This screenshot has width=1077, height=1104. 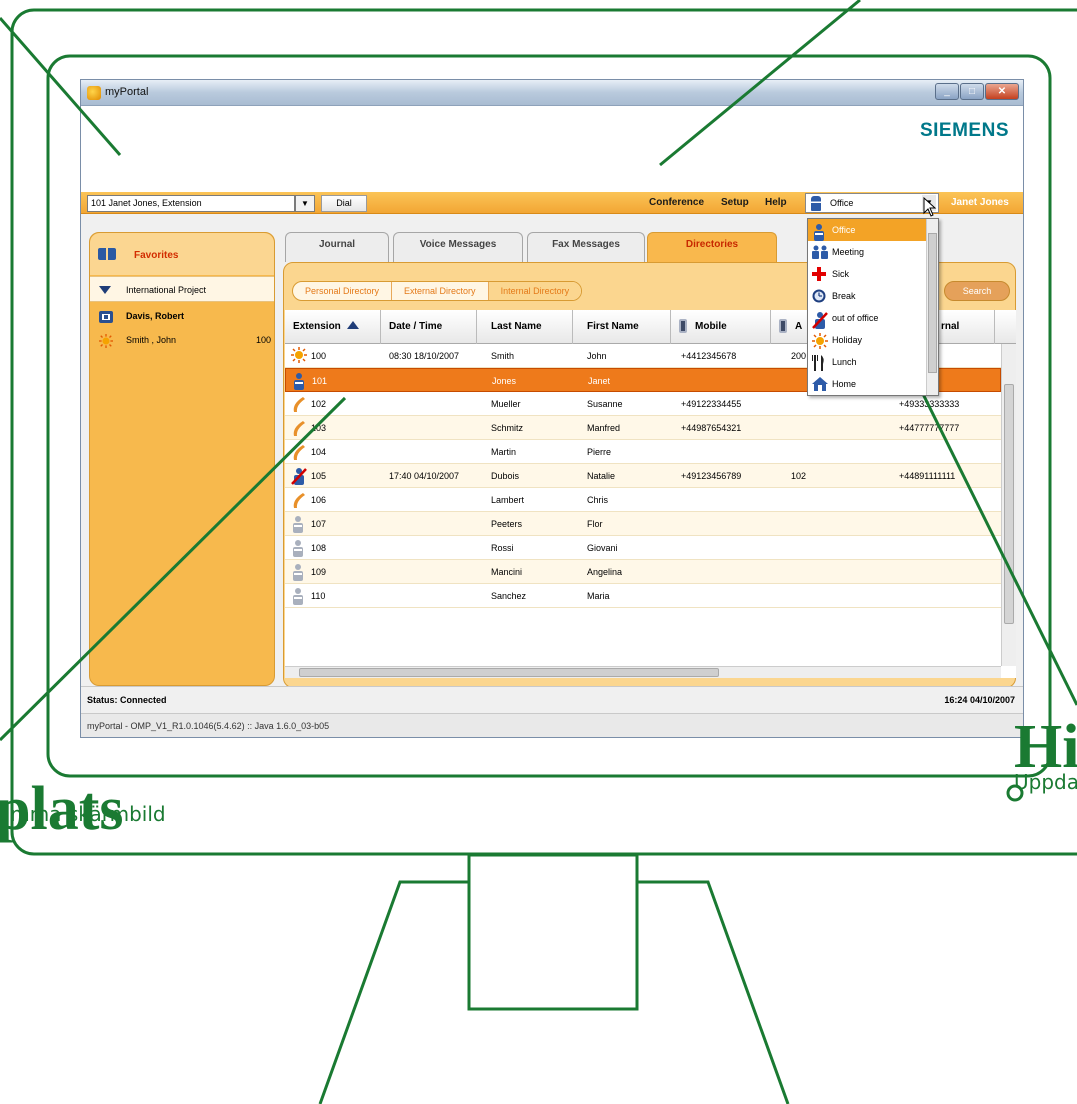 What do you see at coordinates (299, 476) in the screenshot?
I see `out-of-office-icon` at bounding box center [299, 476].